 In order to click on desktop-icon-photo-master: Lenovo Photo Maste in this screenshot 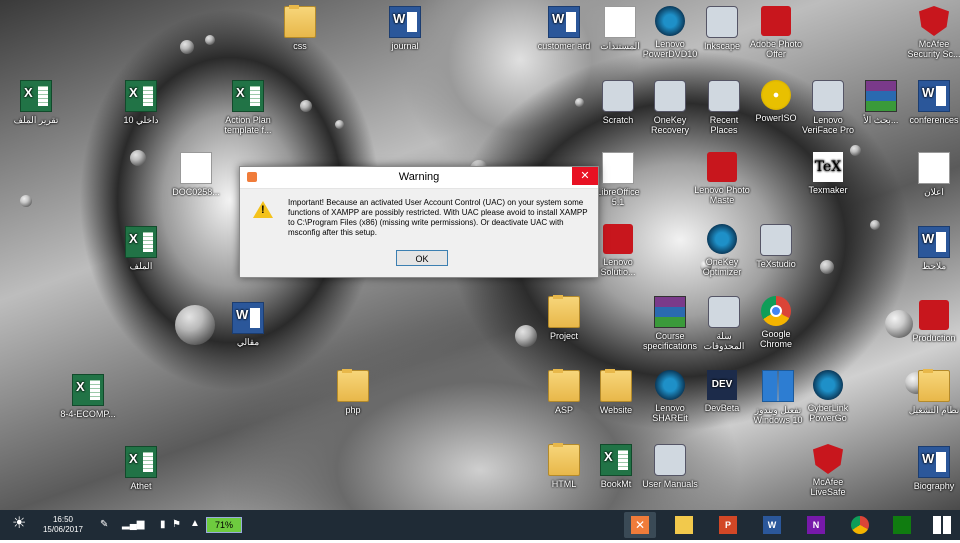, I will do `click(722, 178)`.